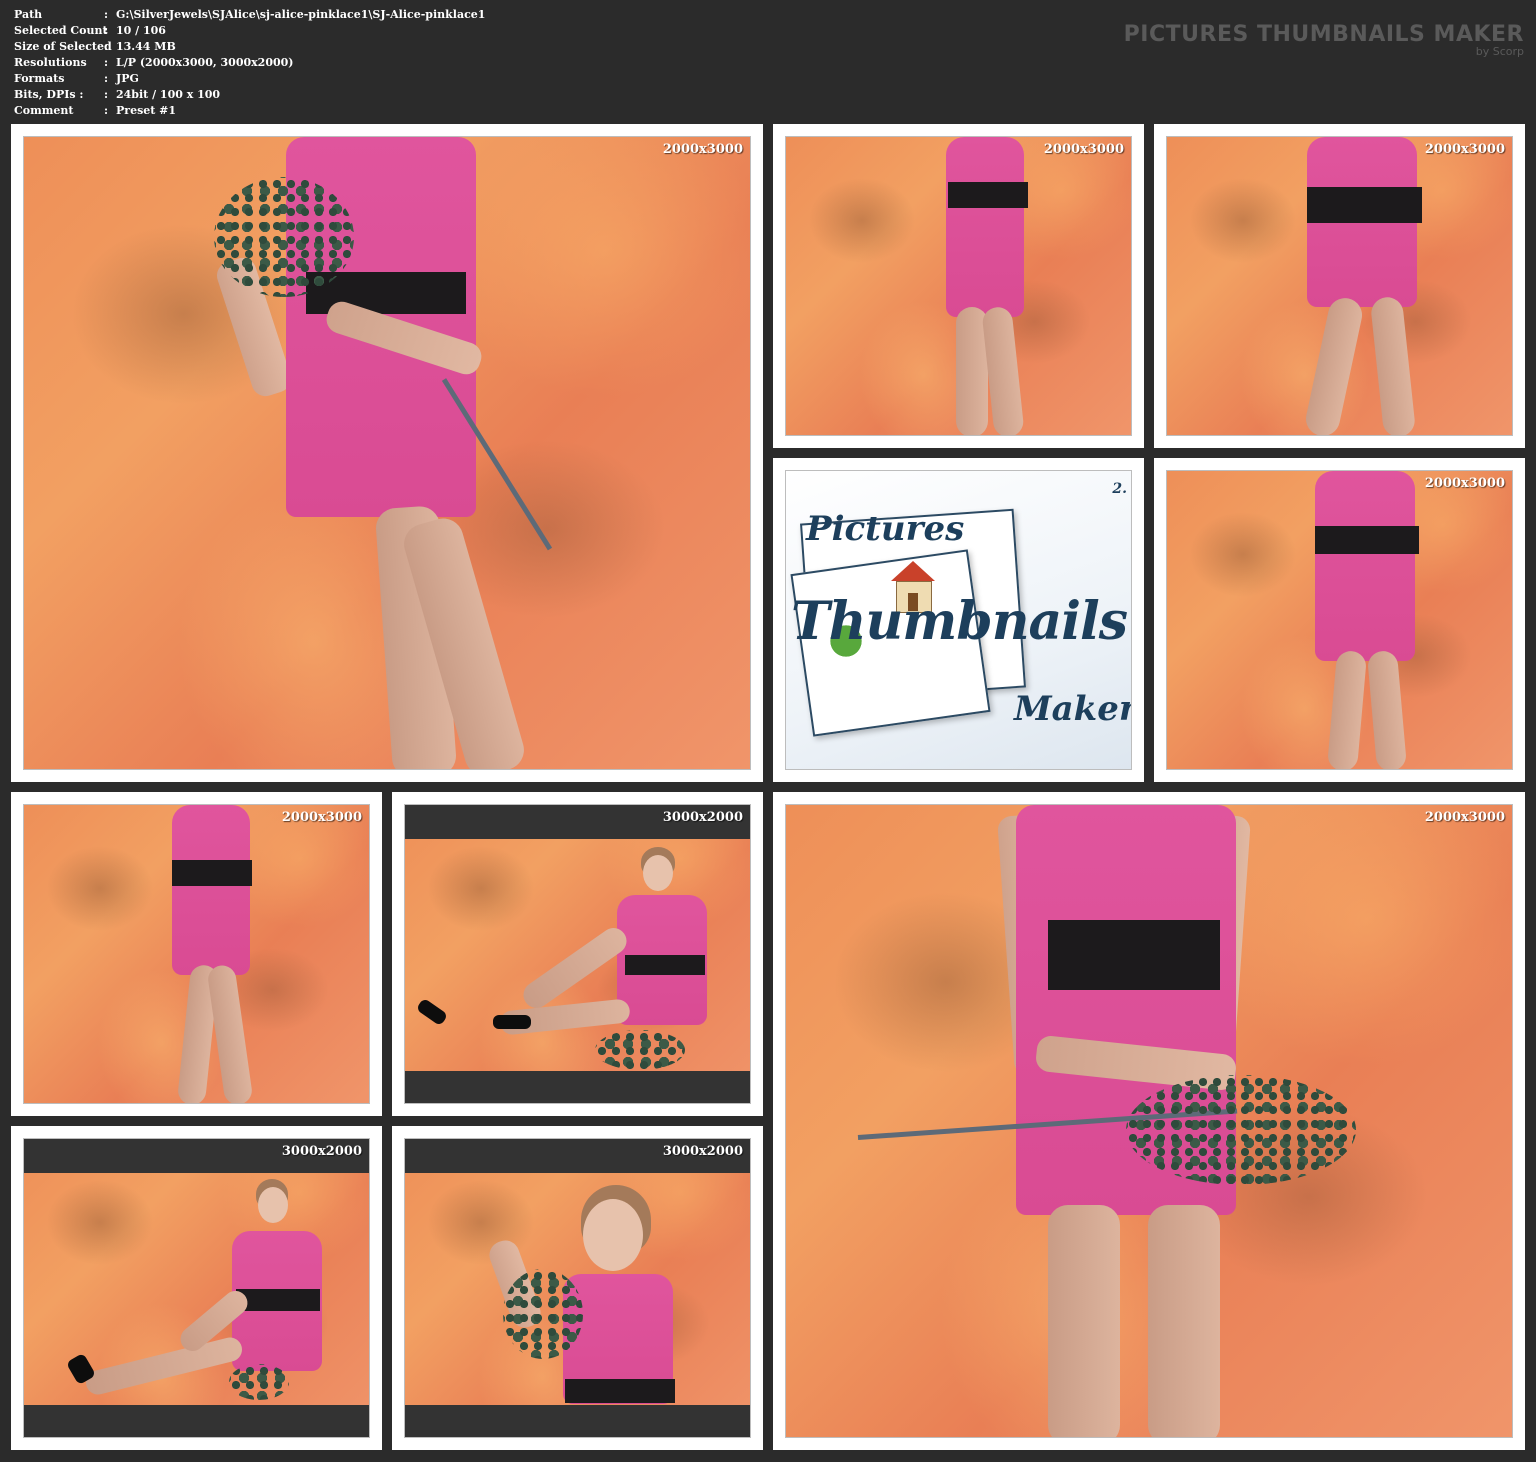 This screenshot has width=1536, height=1462. What do you see at coordinates (39, 78) in the screenshot?
I see `info-key: Formats` at bounding box center [39, 78].